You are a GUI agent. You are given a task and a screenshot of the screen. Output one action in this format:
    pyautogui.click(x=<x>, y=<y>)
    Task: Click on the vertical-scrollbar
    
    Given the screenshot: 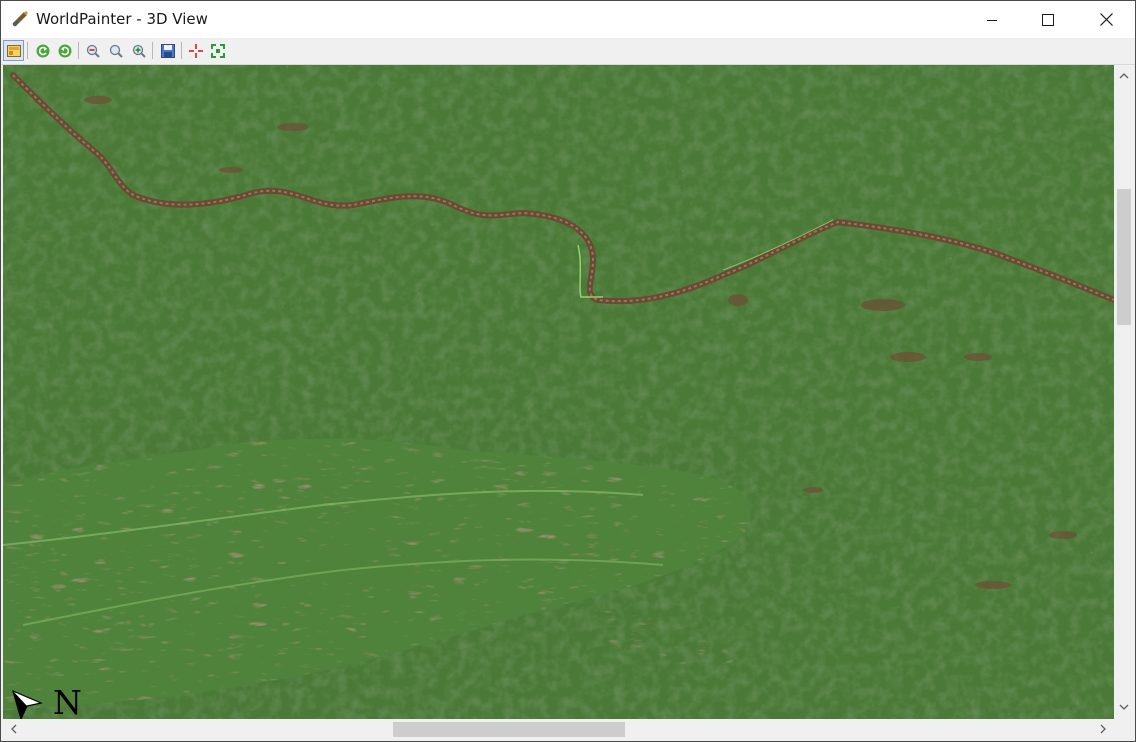 What is the action you would take?
    pyautogui.click(x=1124, y=392)
    